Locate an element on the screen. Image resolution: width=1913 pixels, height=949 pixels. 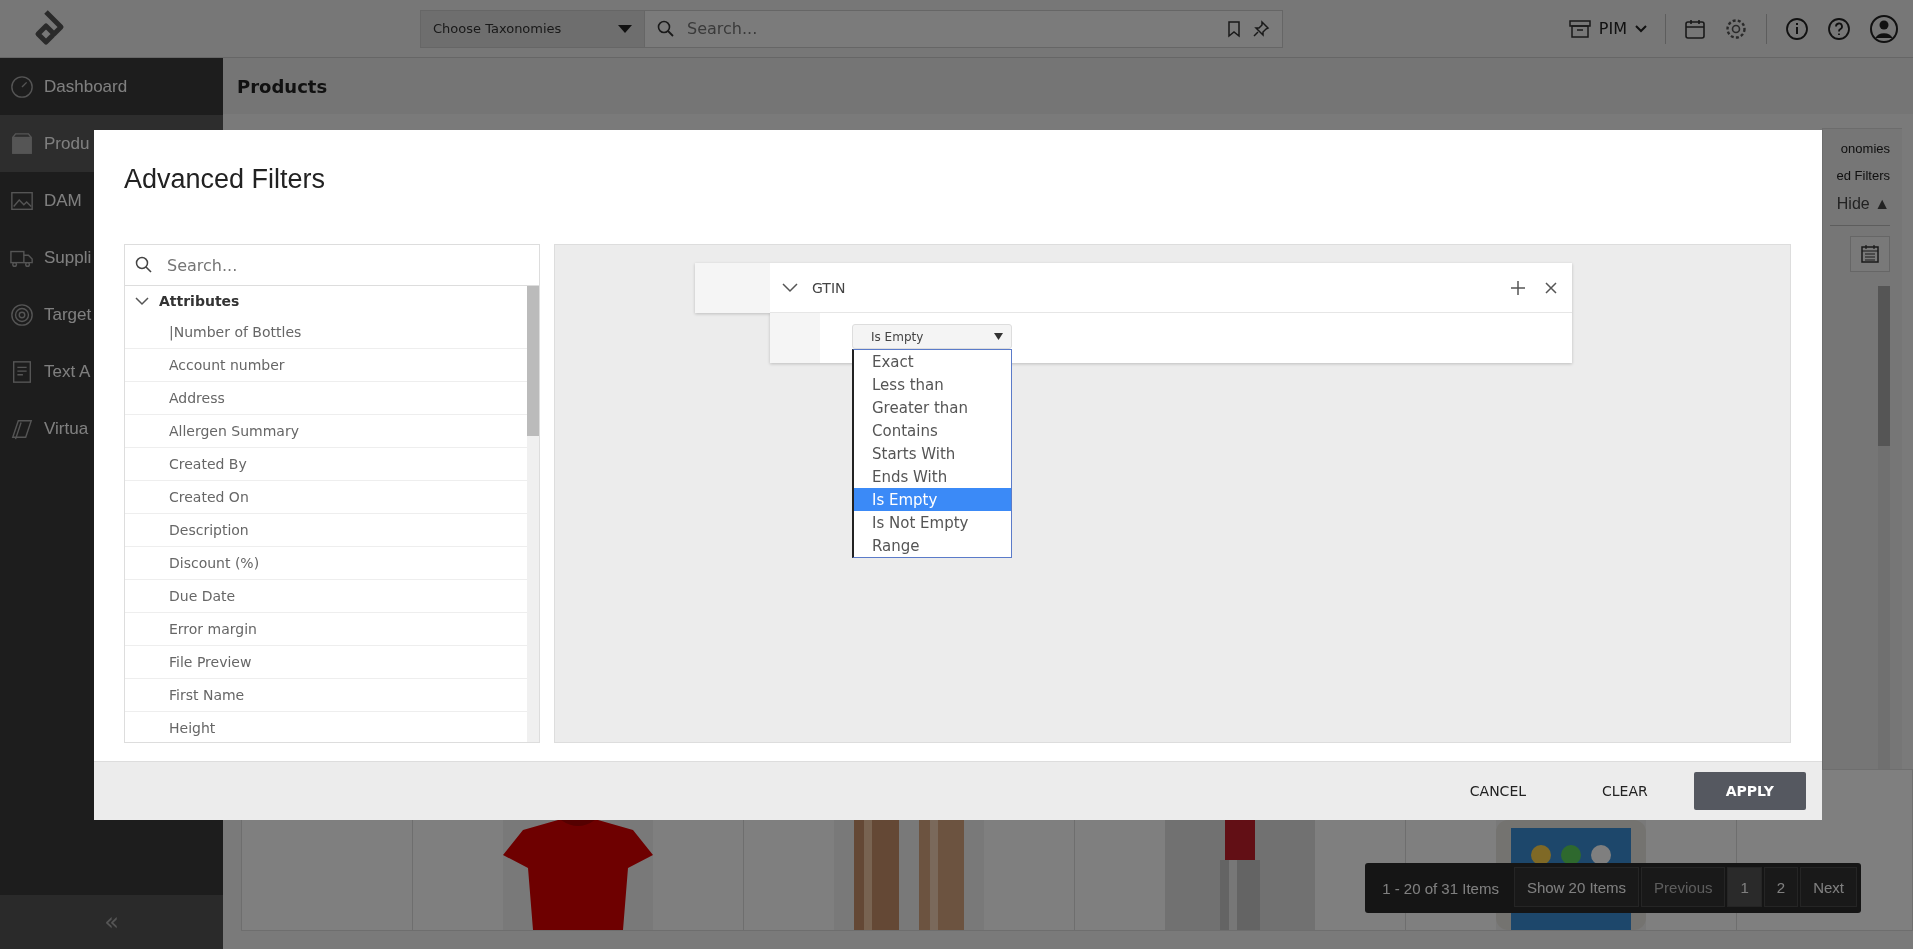
dialog-title: Advanced Filters is located at coordinates (225, 179).